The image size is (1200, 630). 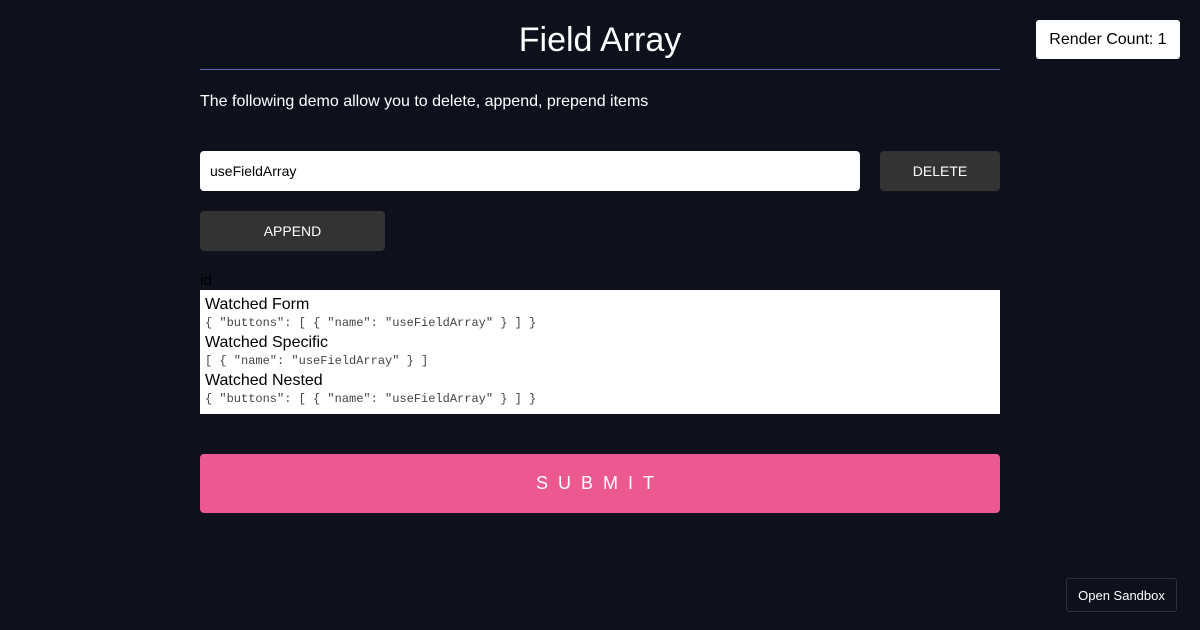 What do you see at coordinates (317, 361) in the screenshot?
I see `watched-specific-value: [ { "name": "useFieldArray" } ]` at bounding box center [317, 361].